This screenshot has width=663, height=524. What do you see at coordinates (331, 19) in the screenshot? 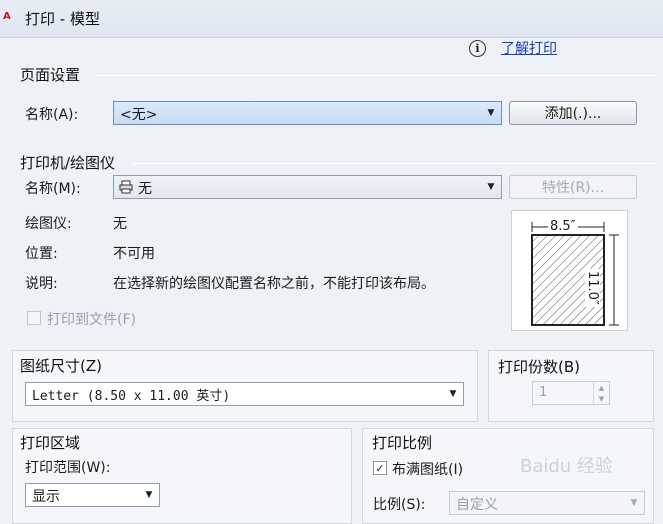
I see `title-bar: A 打印 - 模型` at bounding box center [331, 19].